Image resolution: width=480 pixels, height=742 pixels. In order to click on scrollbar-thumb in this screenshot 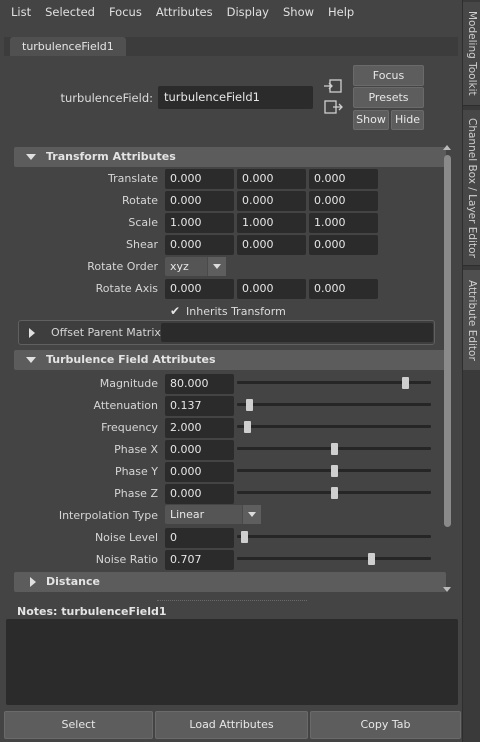, I will do `click(447, 341)`.